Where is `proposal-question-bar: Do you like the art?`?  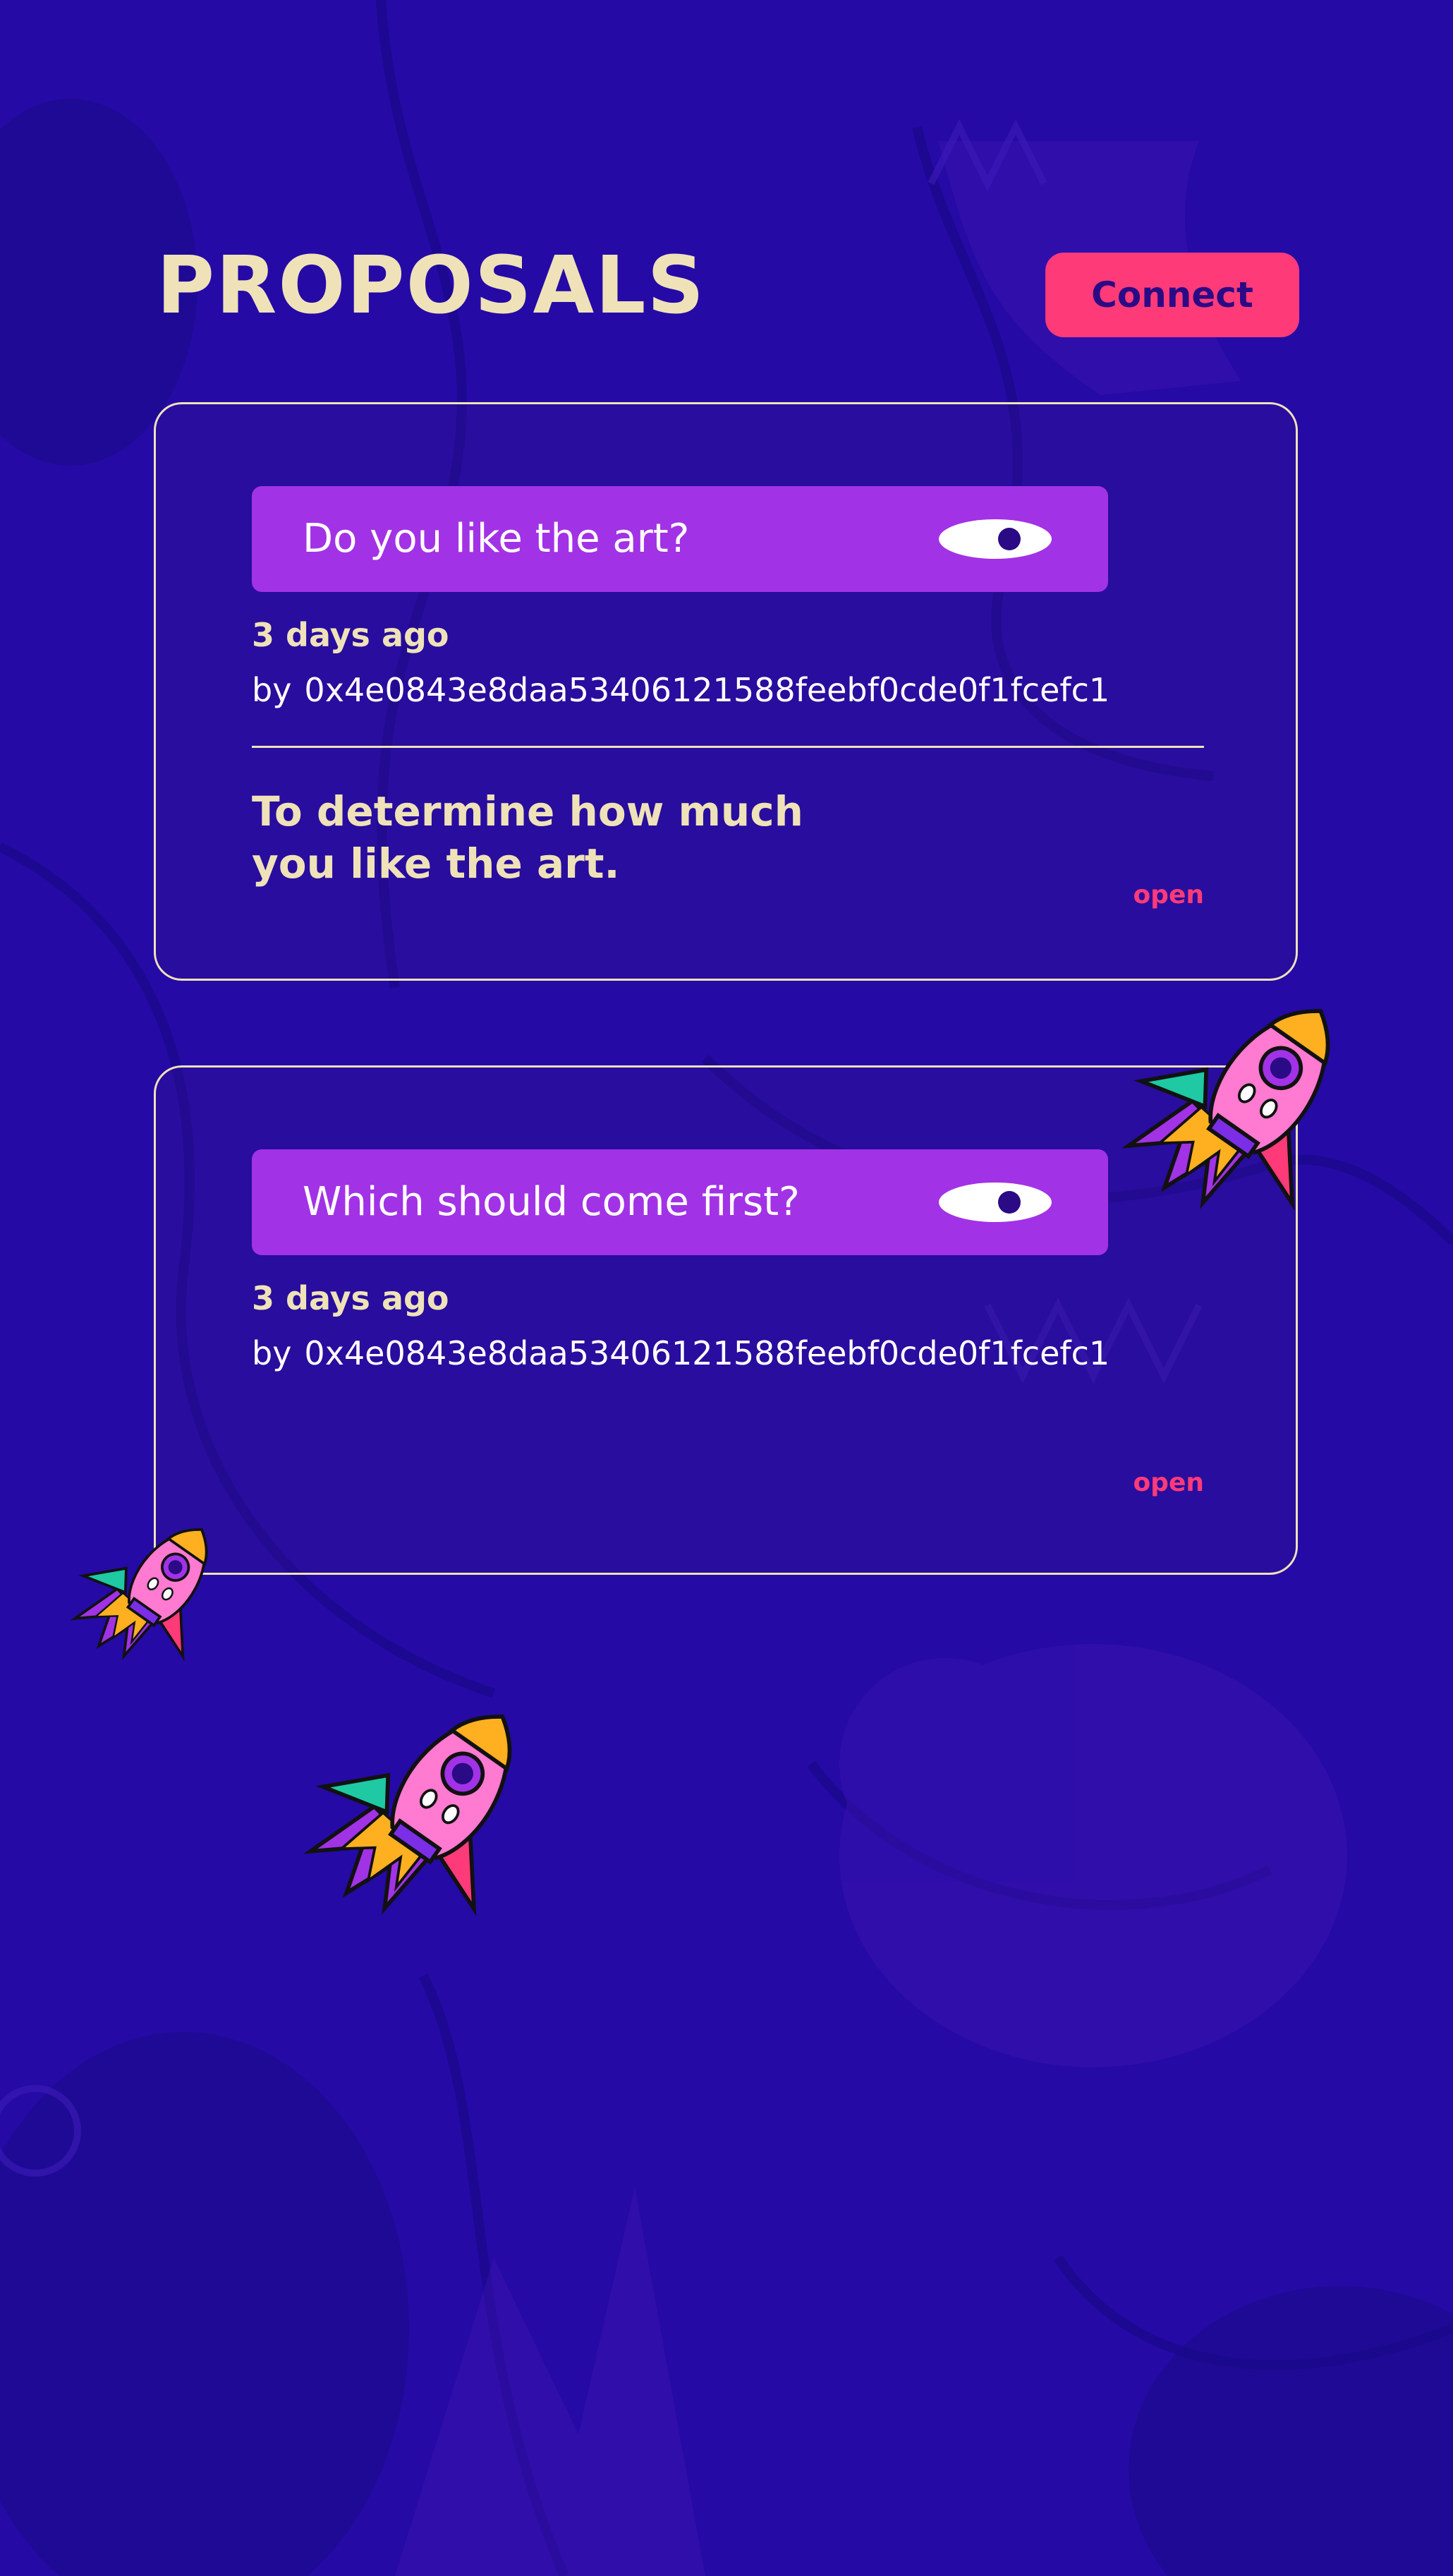 proposal-question-bar: Do you like the art? is located at coordinates (680, 539).